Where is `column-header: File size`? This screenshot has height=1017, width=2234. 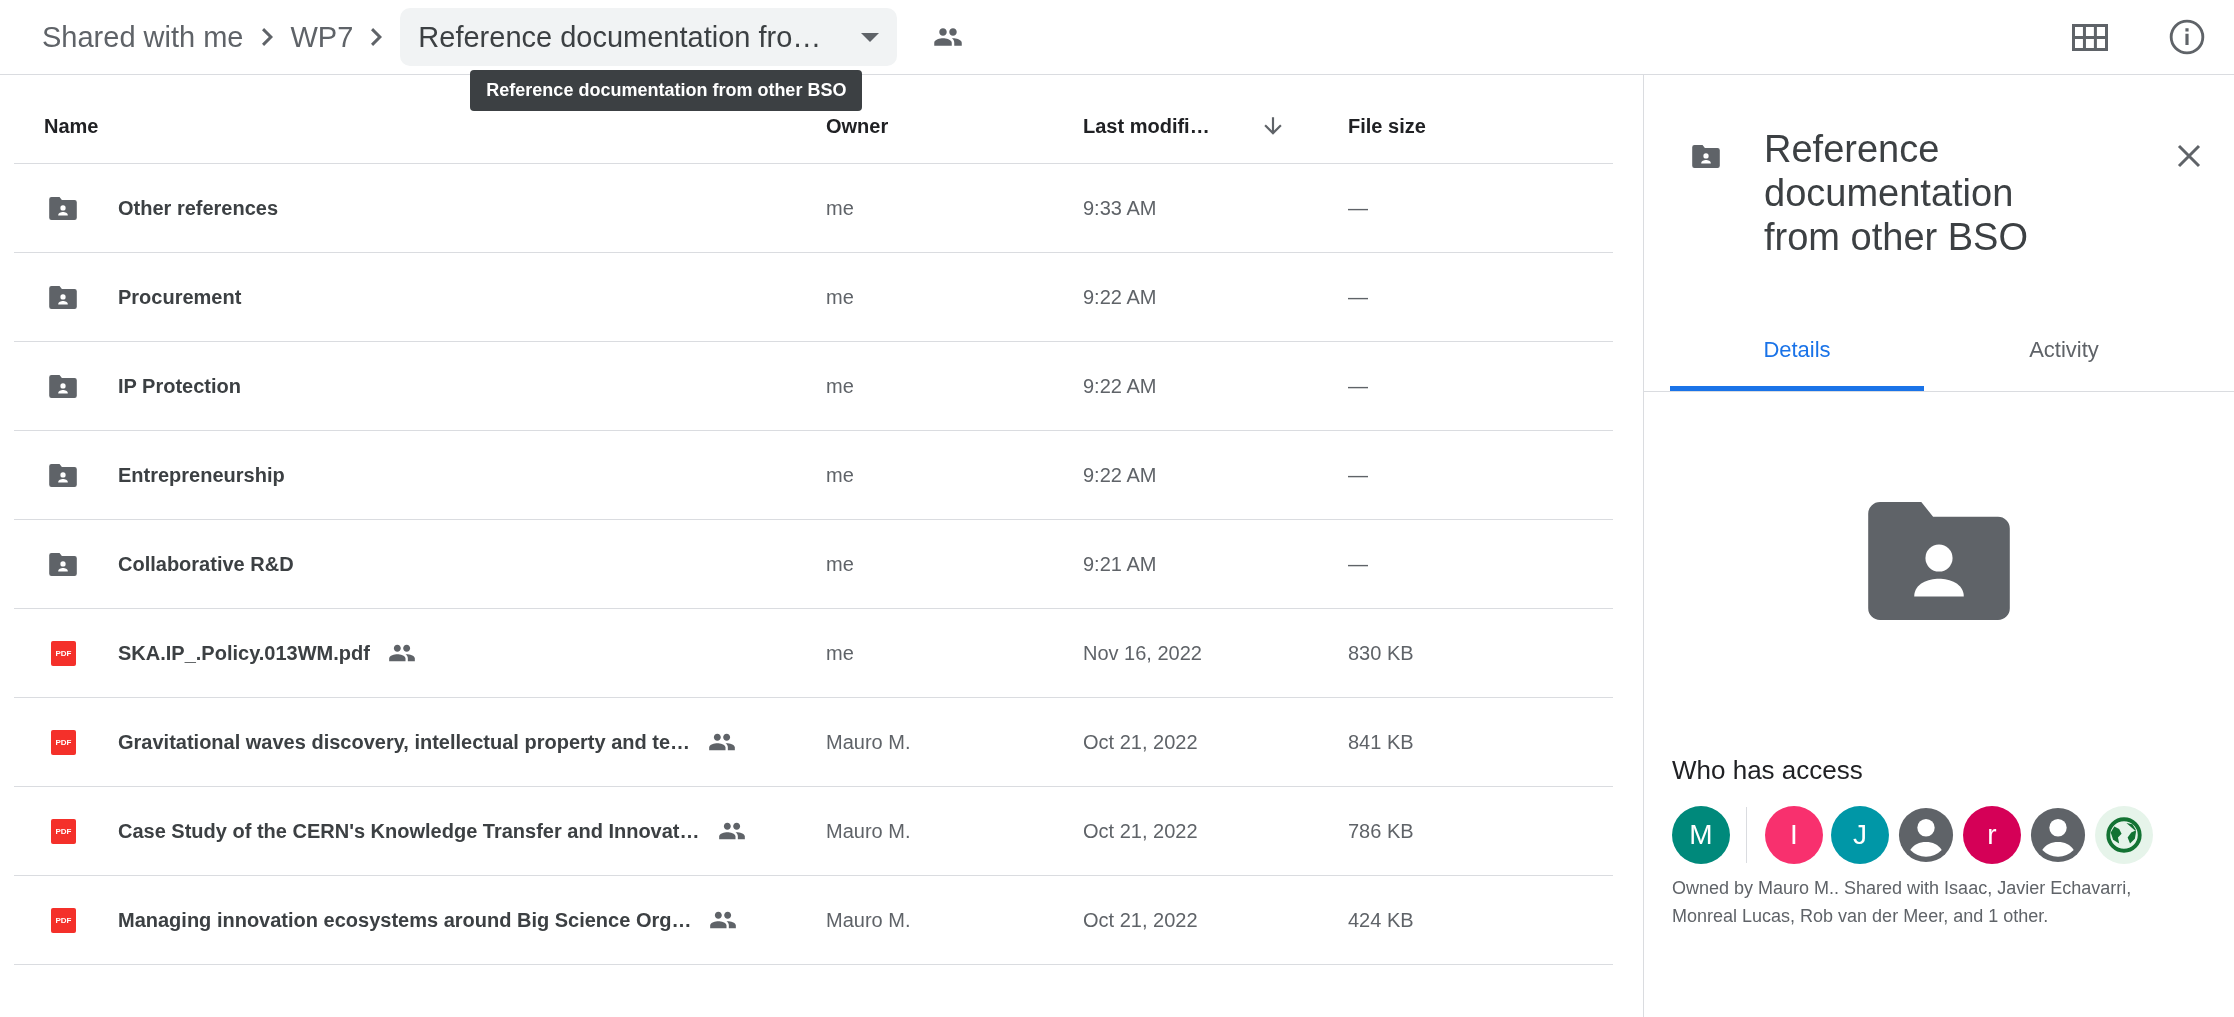
column-header: File size is located at coordinates (1387, 126).